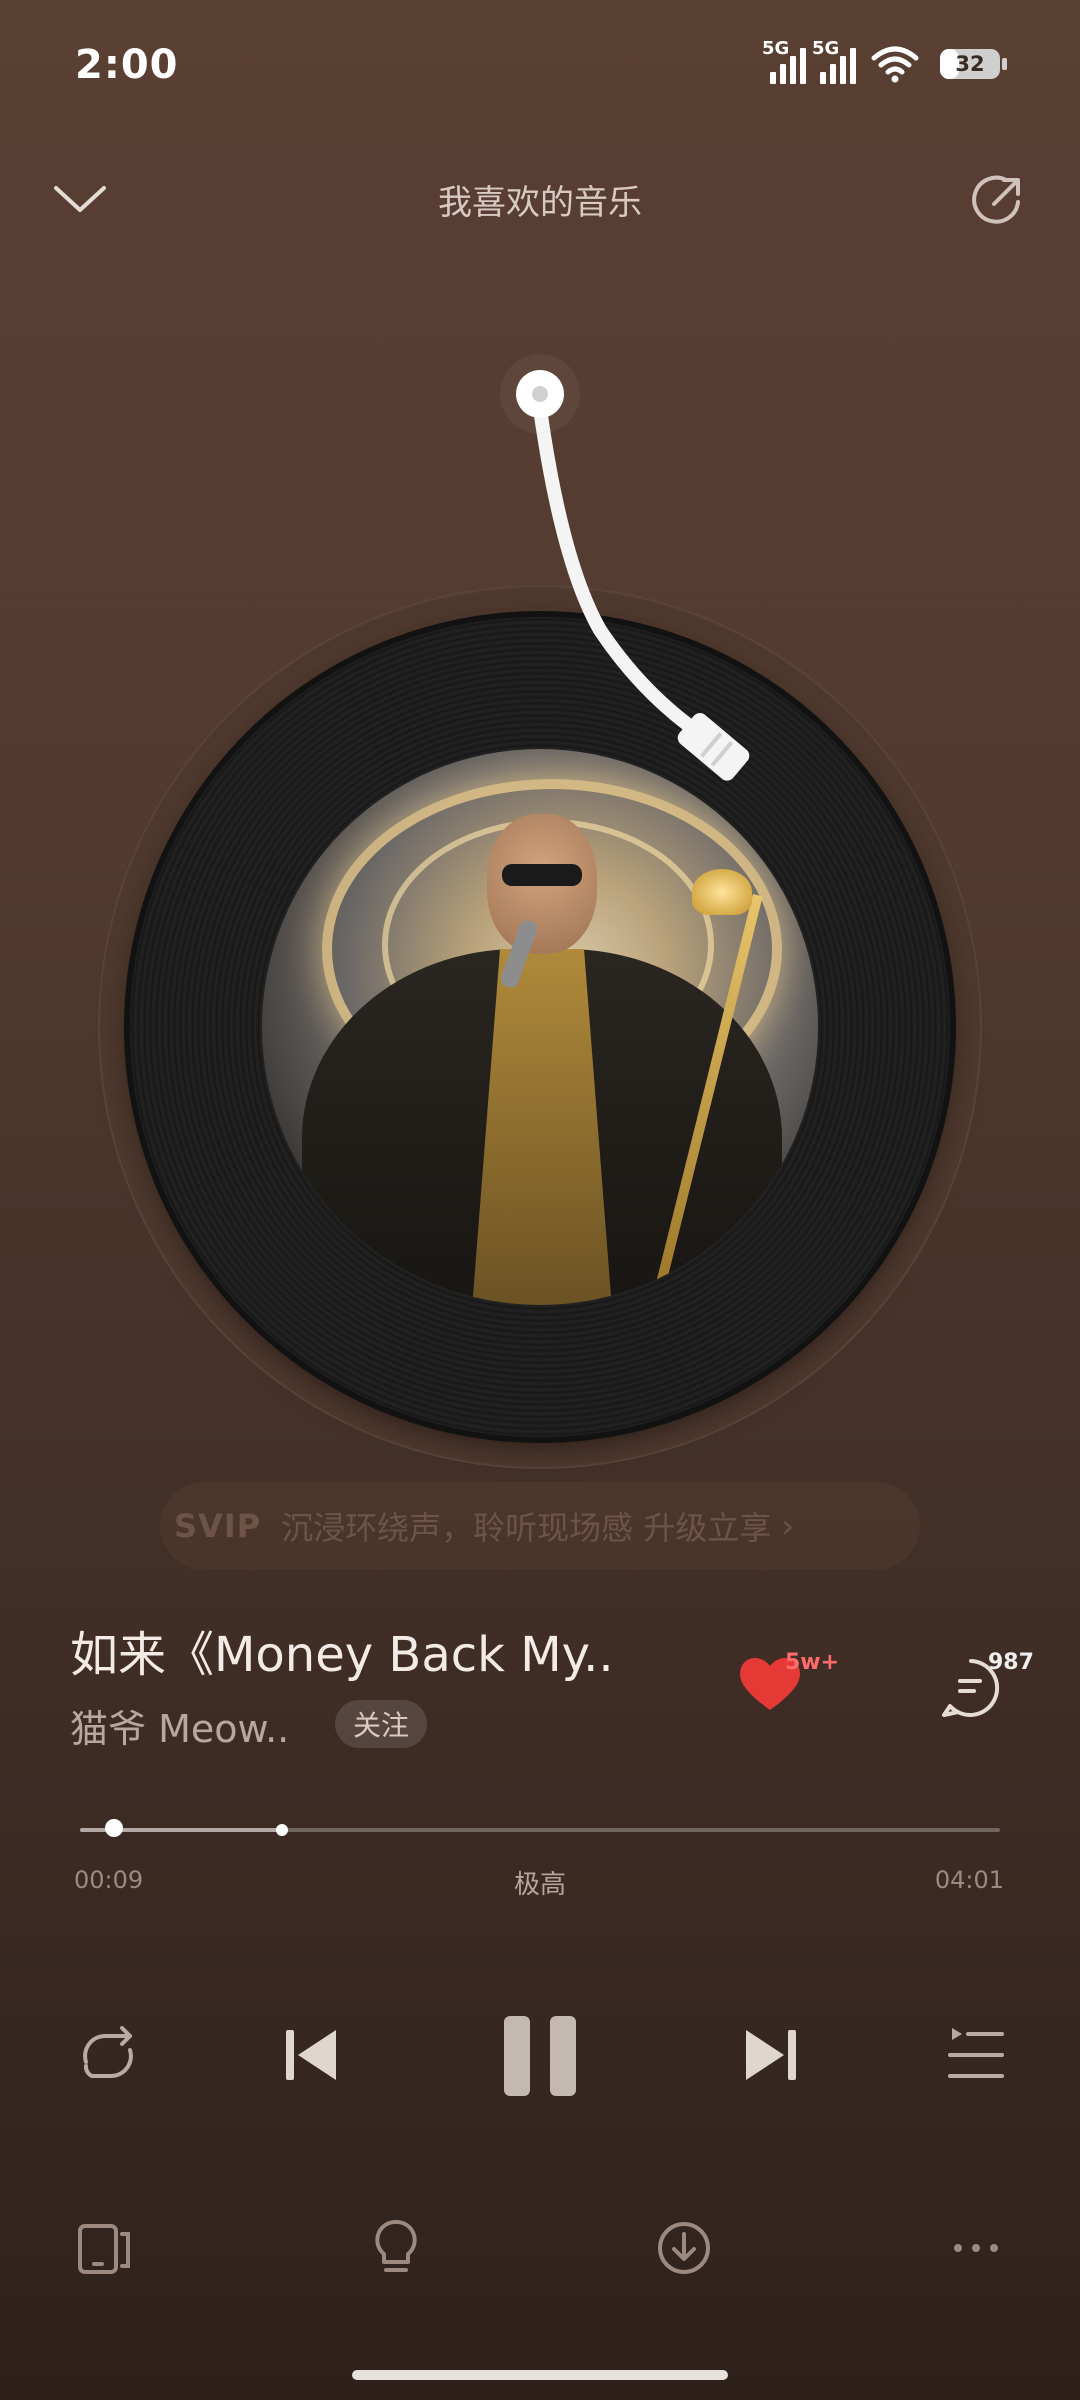  I want to click on svip-text: 沉浸环绕声，聆听现场感 升级立享, so click(526, 1528).